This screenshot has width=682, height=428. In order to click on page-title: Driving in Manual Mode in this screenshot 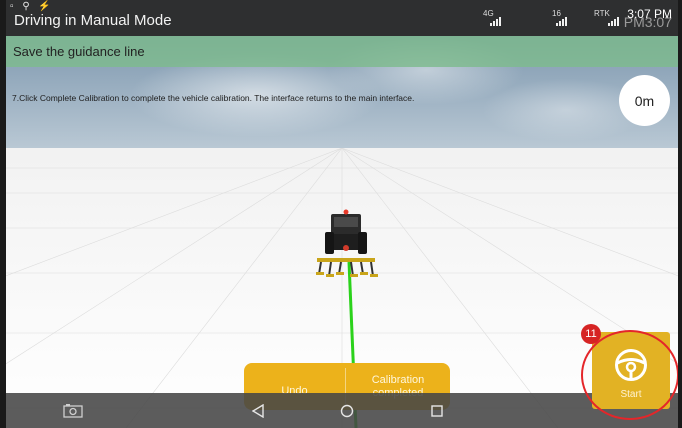, I will do `click(93, 20)`.